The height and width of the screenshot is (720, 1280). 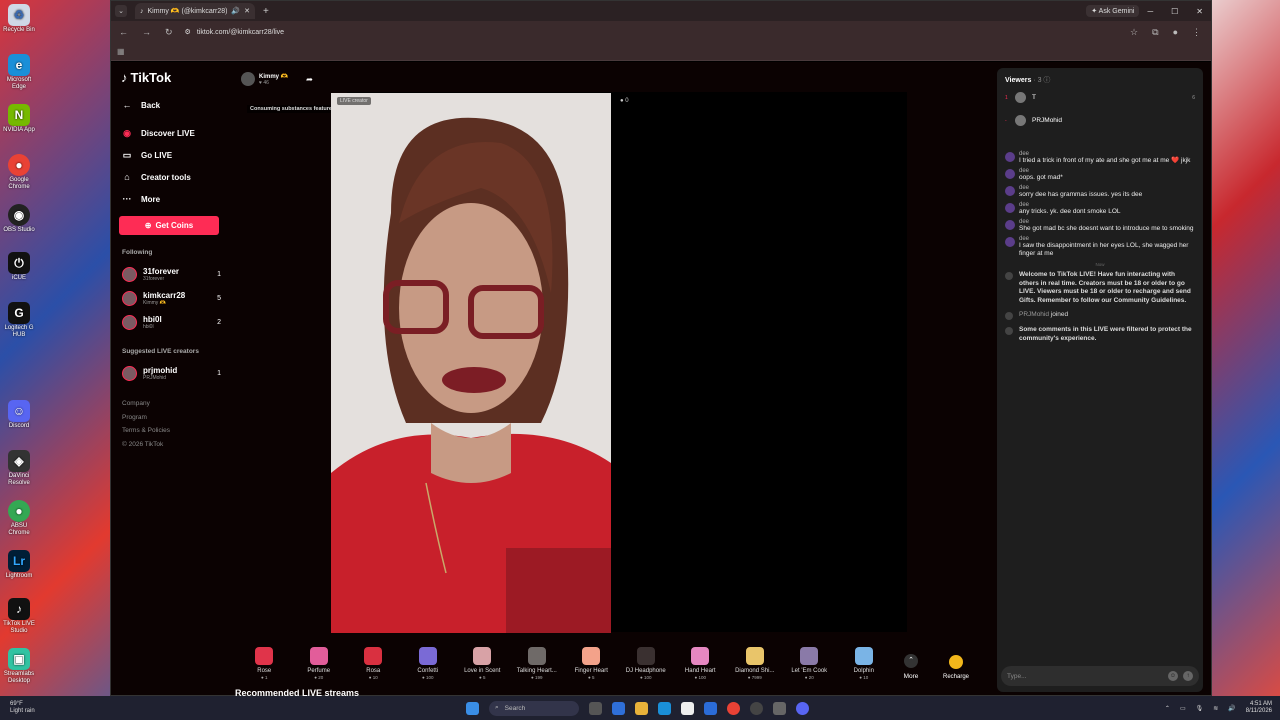 What do you see at coordinates (195, 11) in the screenshot?
I see `tab-tiktok: ♪ Kimmy 🫶 (@kimkcarr28) i... 🔊 ✕` at bounding box center [195, 11].